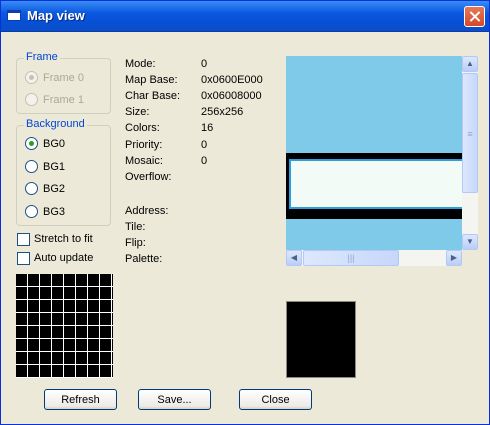 This screenshot has height=425, width=490. What do you see at coordinates (142, 128) in the screenshot?
I see `colors-label: Colors:` at bounding box center [142, 128].